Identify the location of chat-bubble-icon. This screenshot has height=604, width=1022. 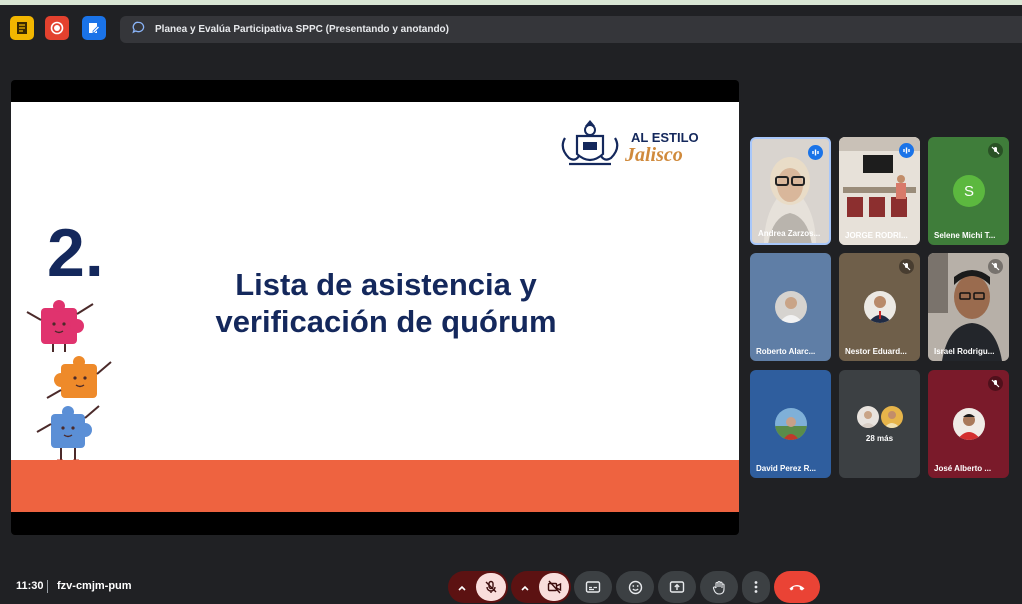
(138, 30).